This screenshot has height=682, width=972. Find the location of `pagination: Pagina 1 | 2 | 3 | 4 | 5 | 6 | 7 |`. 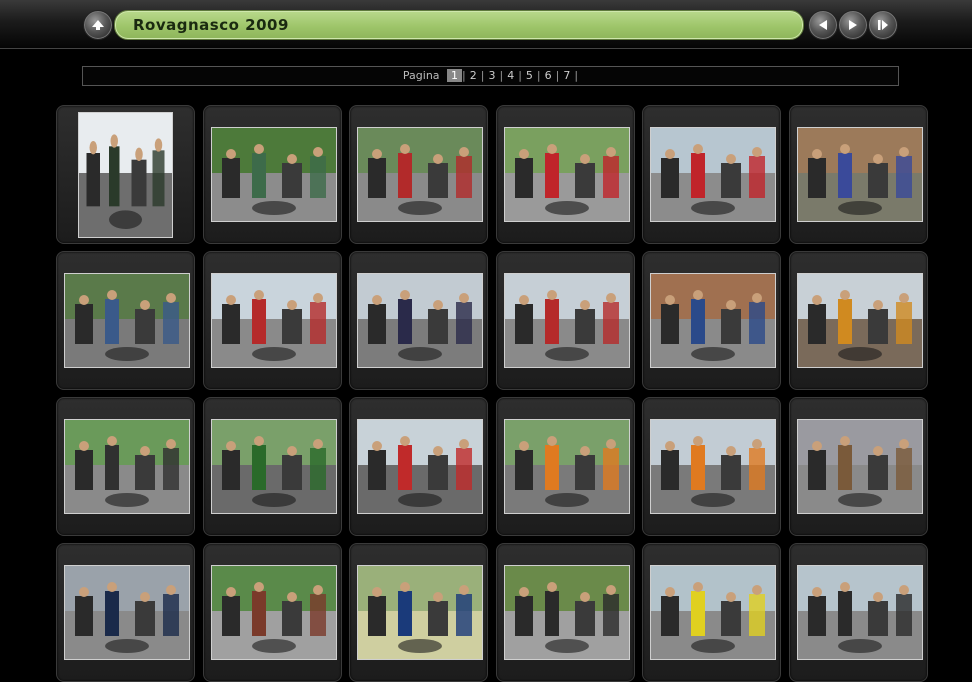

pagination: Pagina 1 | 2 | 3 | 4 | 5 | 6 | 7 | is located at coordinates (490, 76).